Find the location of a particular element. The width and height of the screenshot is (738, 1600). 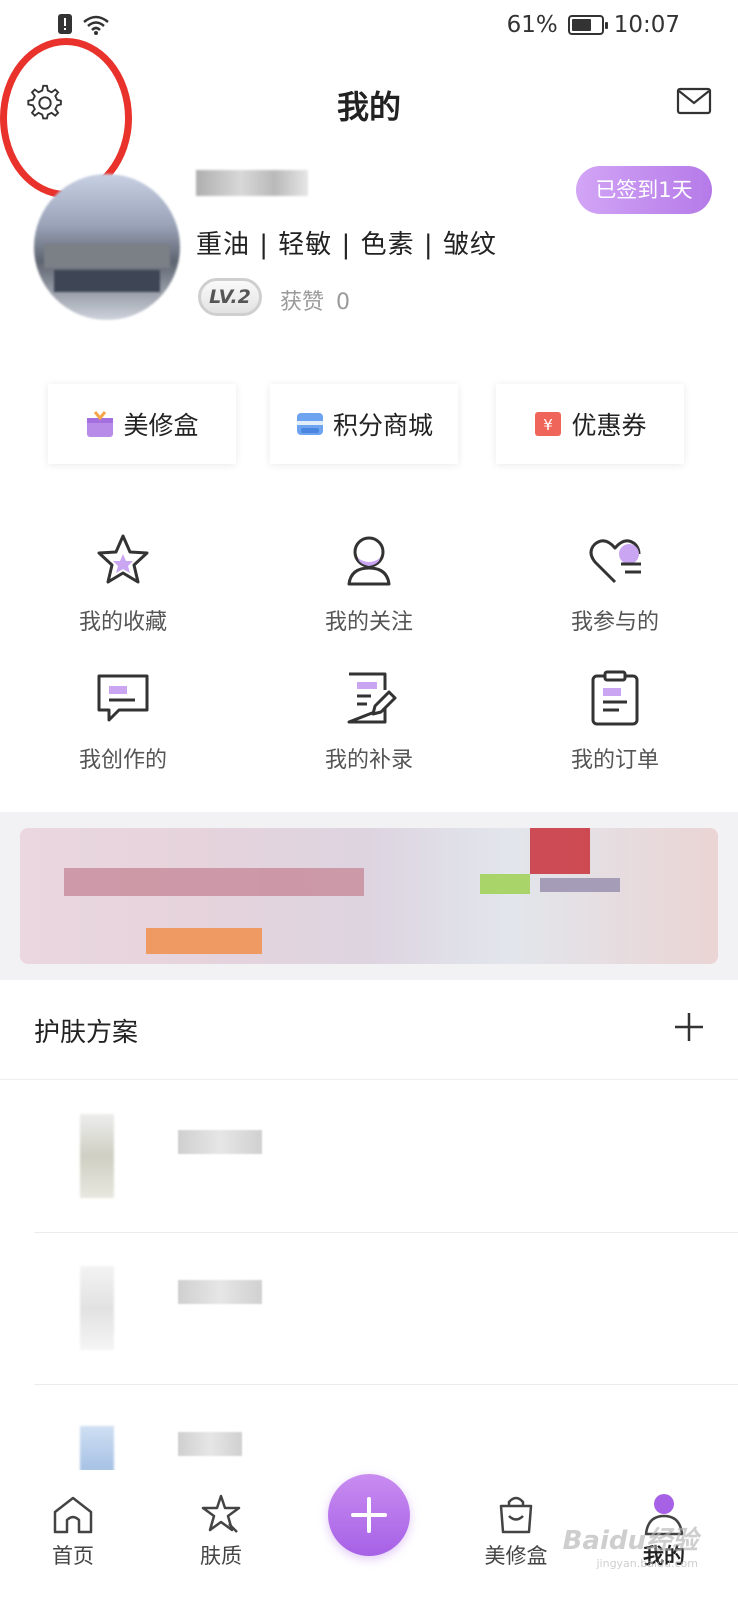

edit-note-icon is located at coordinates (372, 698).